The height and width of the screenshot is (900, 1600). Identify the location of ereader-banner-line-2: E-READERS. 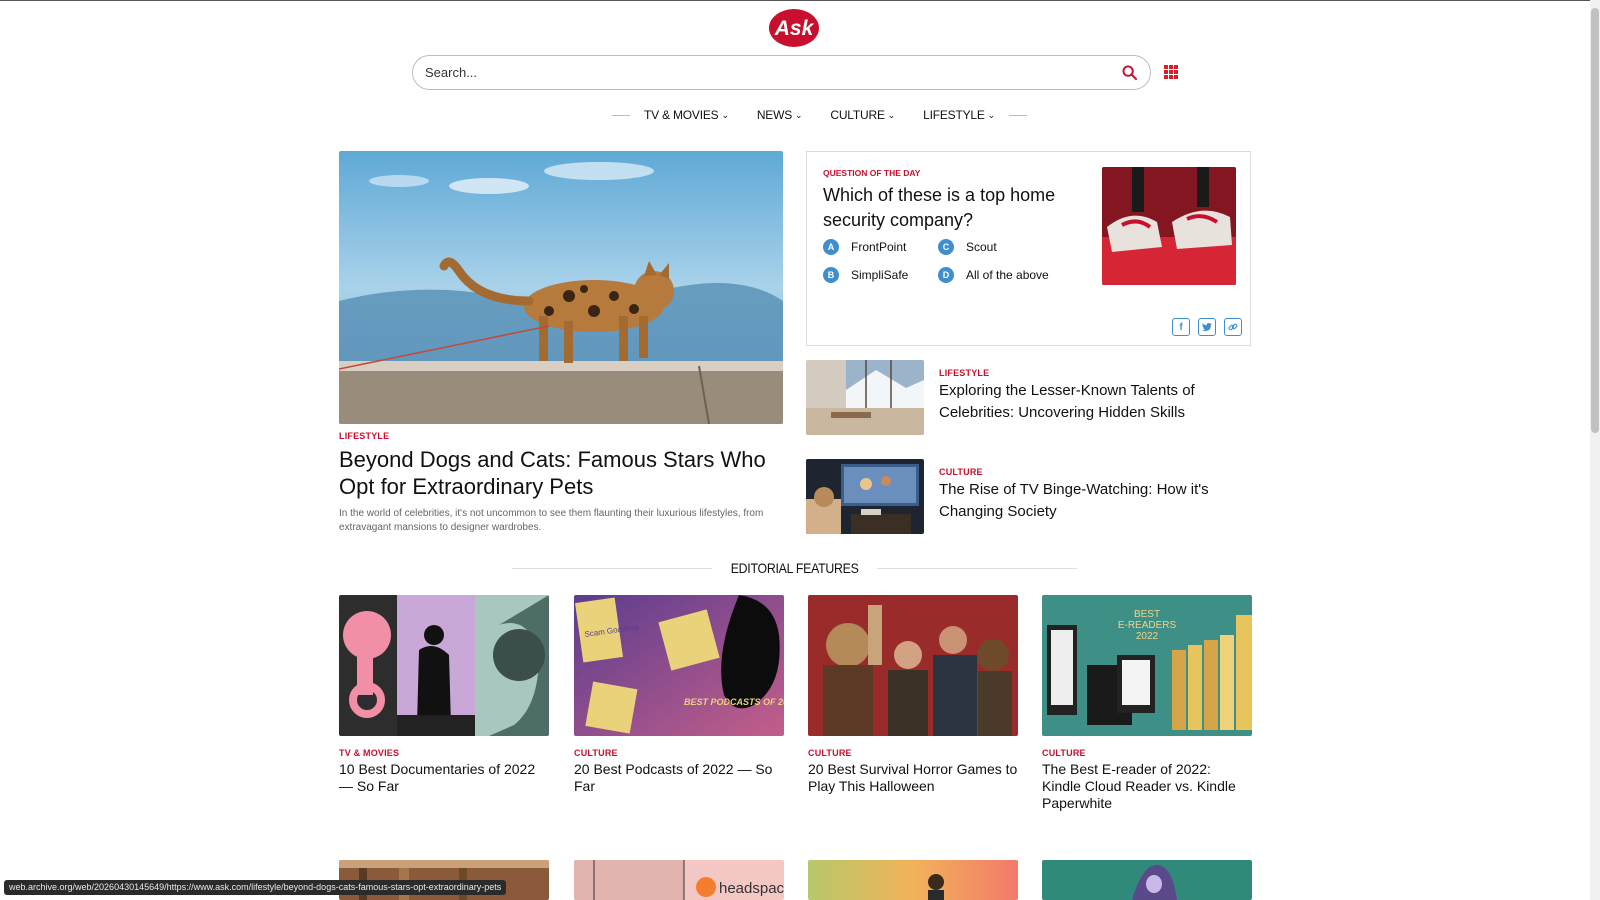
(1147, 625).